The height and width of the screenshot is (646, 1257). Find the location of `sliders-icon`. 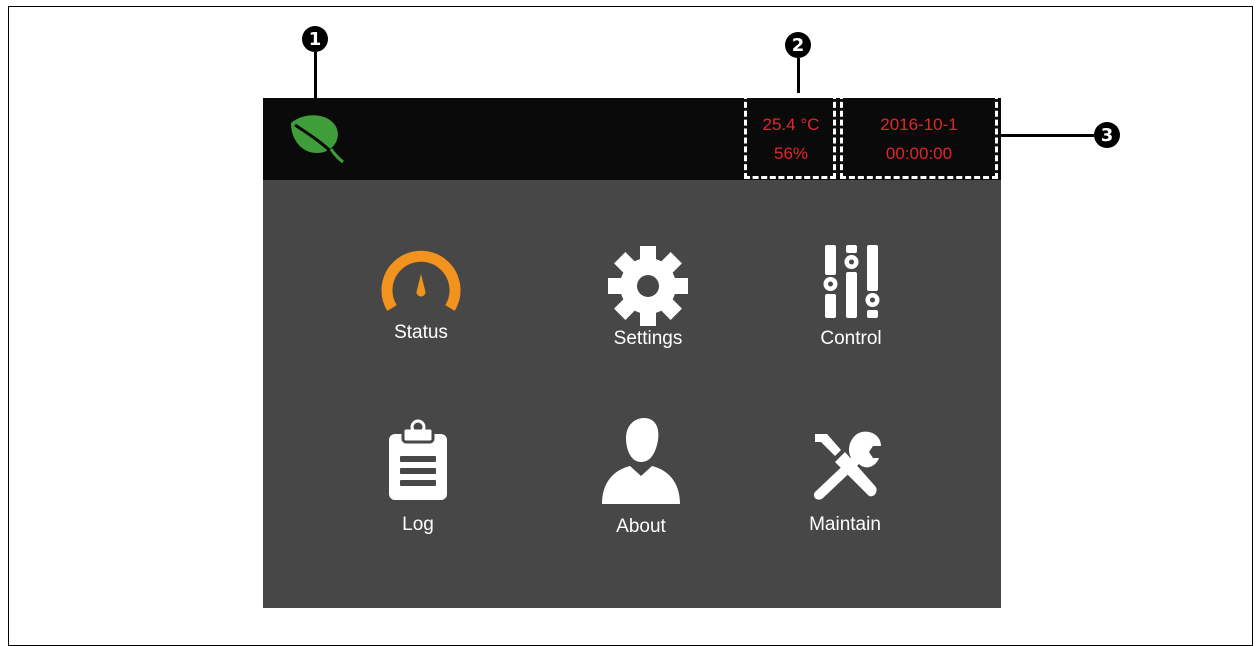

sliders-icon is located at coordinates (851, 281).